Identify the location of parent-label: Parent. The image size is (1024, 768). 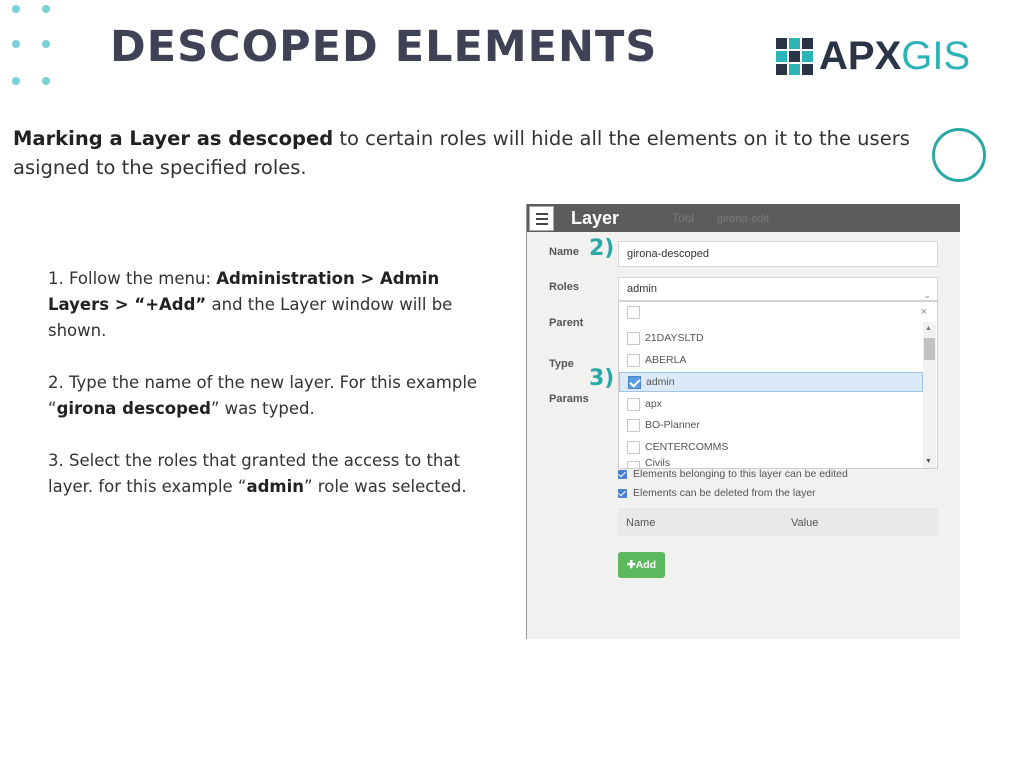
(566, 323).